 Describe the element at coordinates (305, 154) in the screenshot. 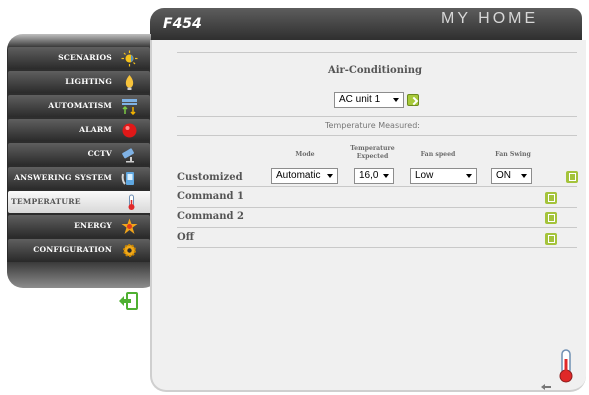

I see `column-header-mode: Mode` at that location.